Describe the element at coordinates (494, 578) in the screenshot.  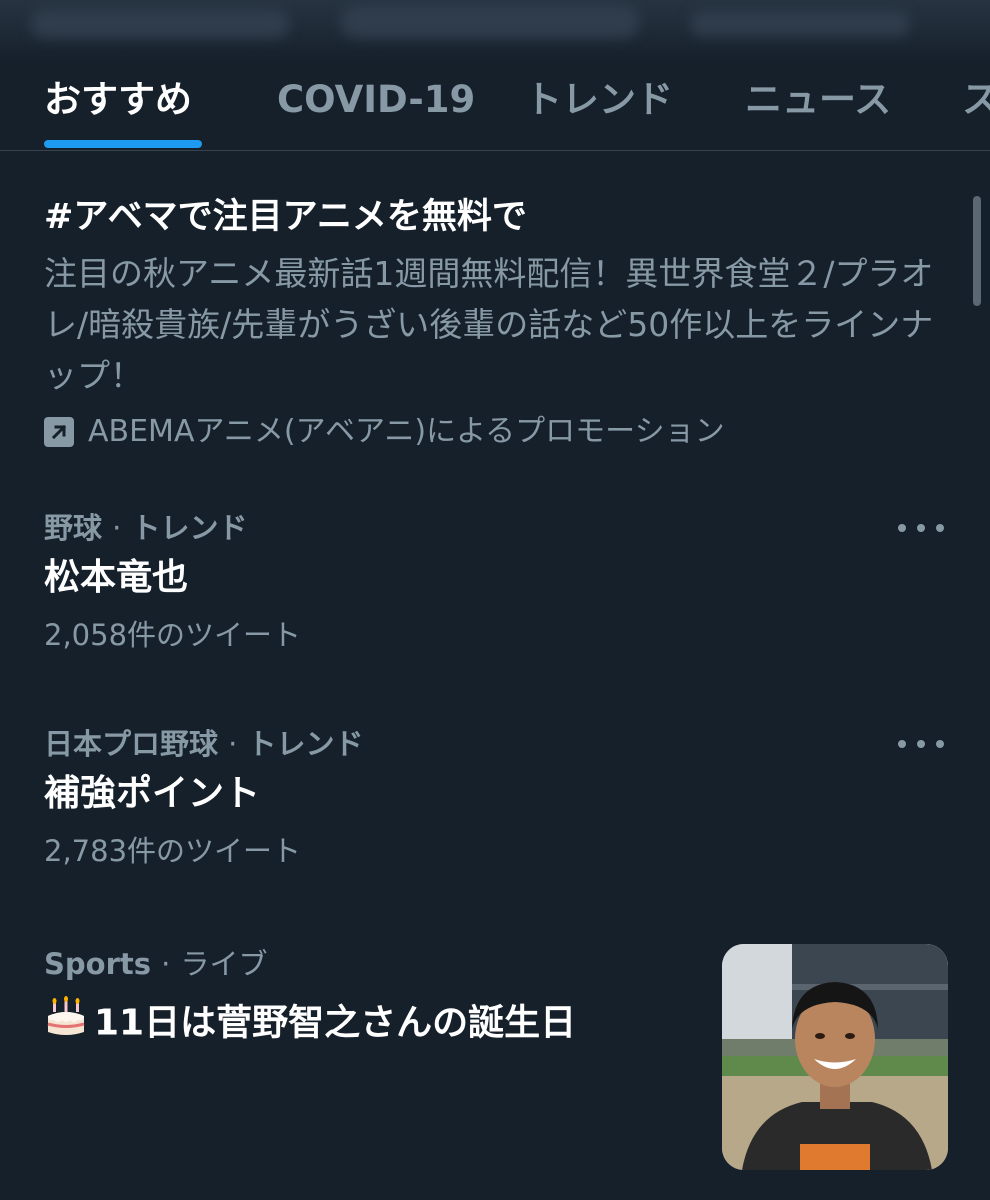
I see `trend-name: 松本竜也` at that location.